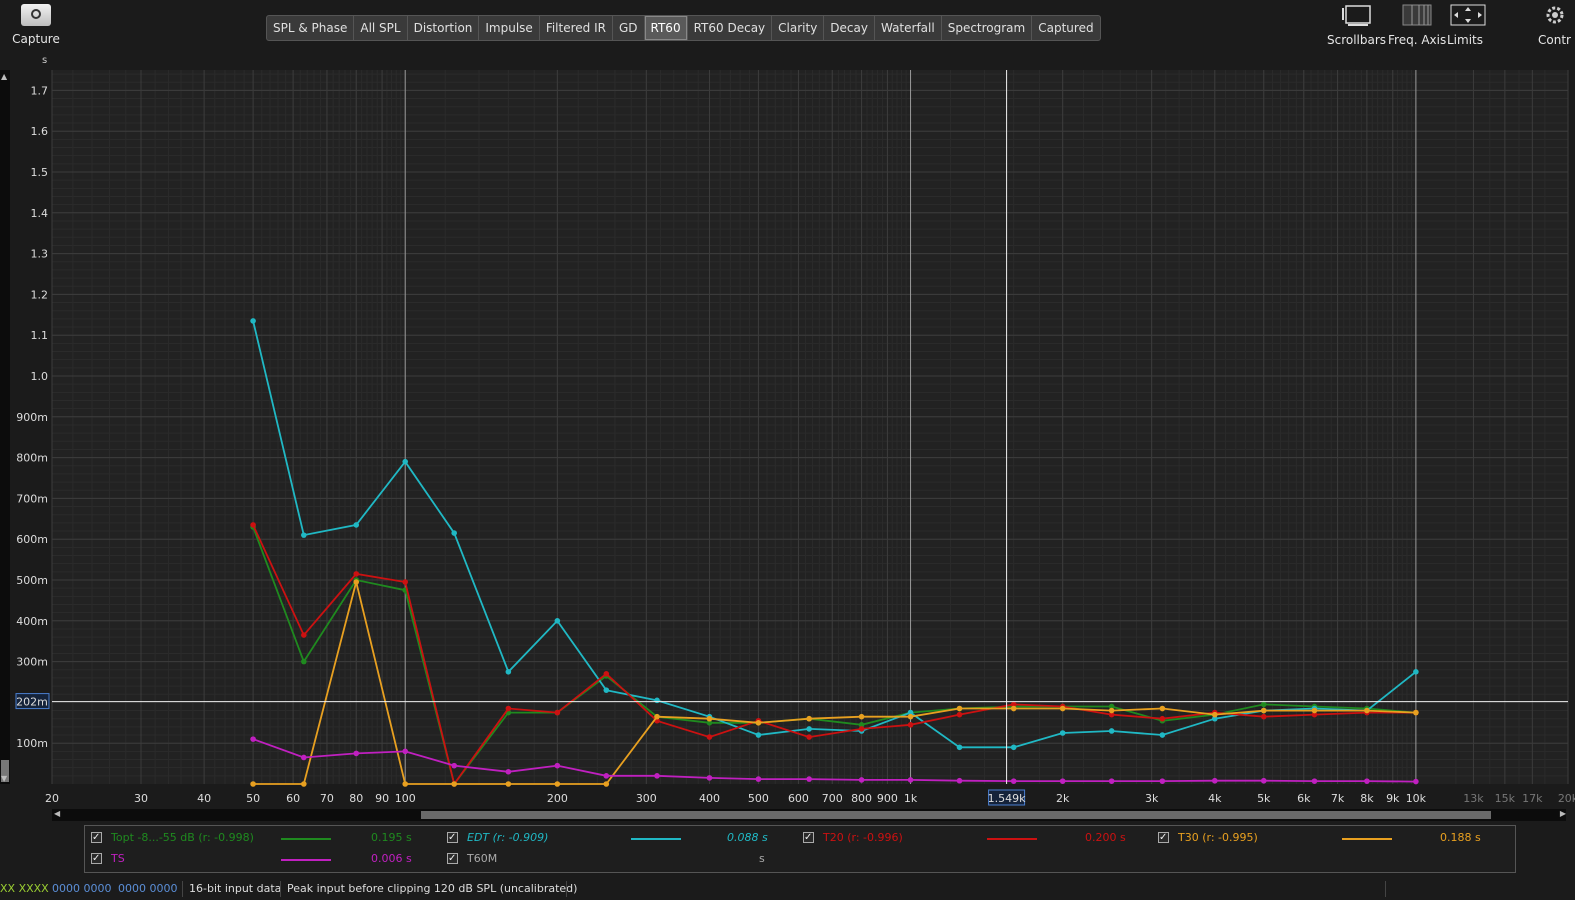 Image resolution: width=1575 pixels, height=900 pixels. I want to click on y-tick-label: 800m, so click(32, 458).